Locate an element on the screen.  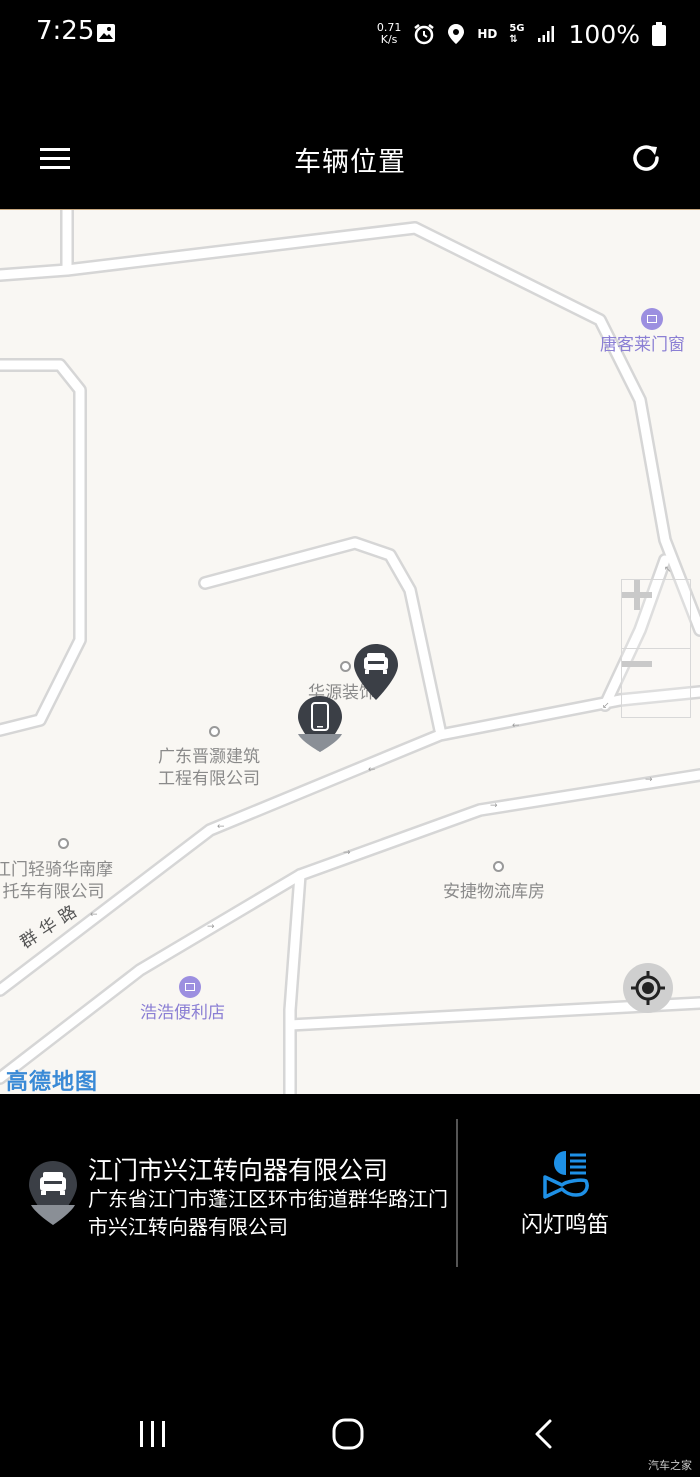
zoom-out-button is located at coordinates (656, 683).